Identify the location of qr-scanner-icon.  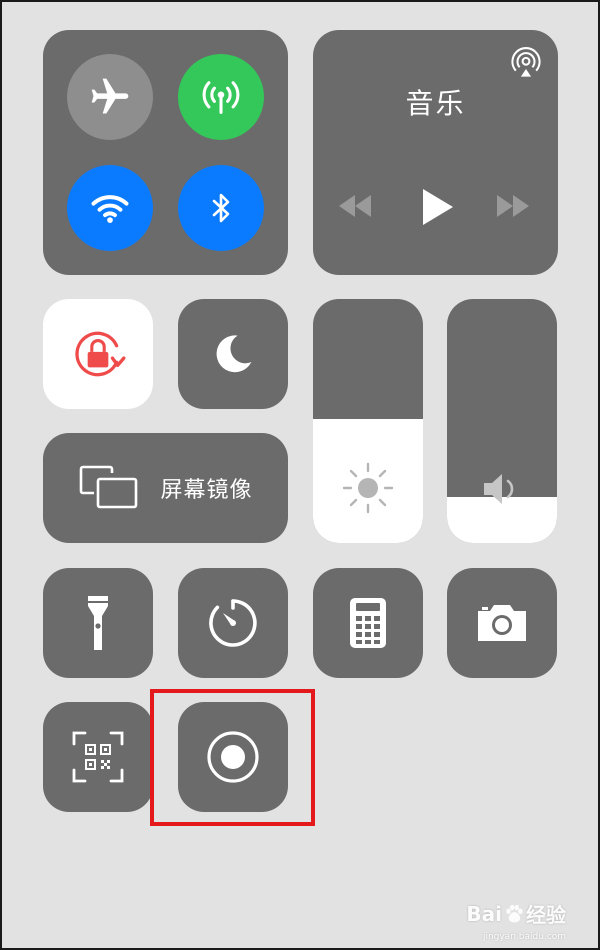
(98, 757).